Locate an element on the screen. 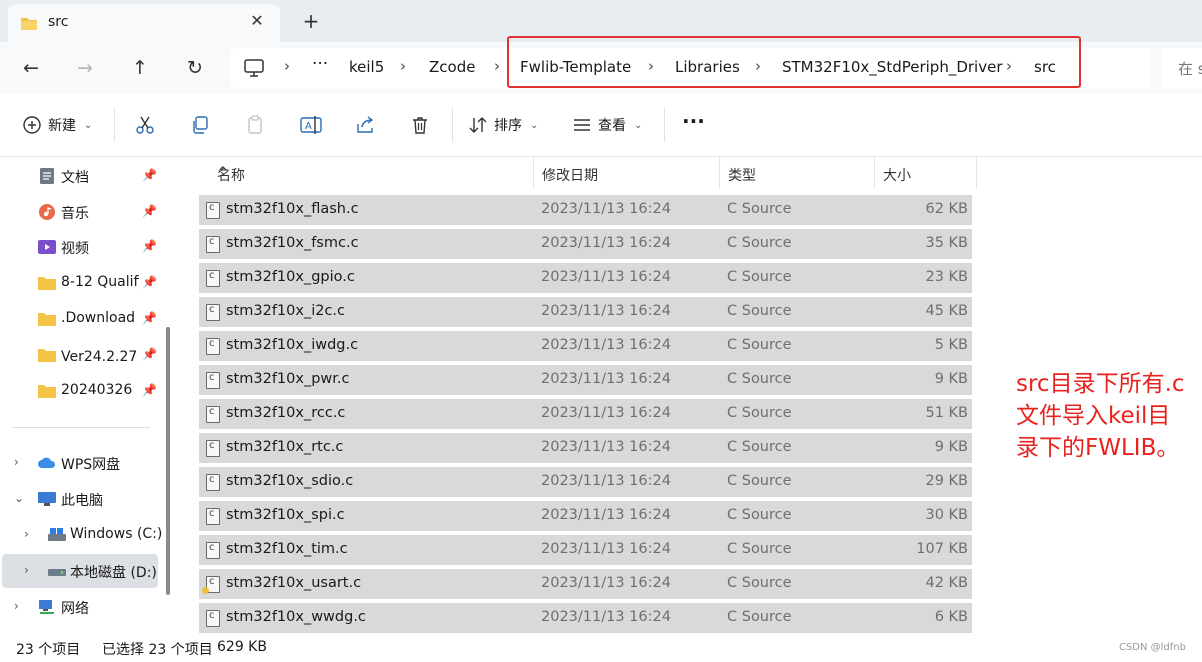 The width and height of the screenshot is (1202, 662). file-name: stm32f10x_usart.c is located at coordinates (294, 583).